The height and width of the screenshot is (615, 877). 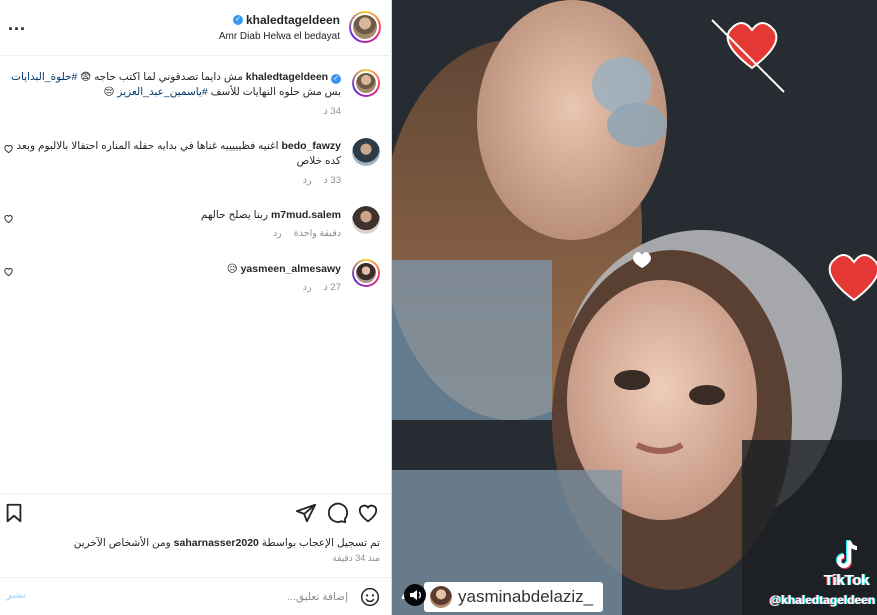 What do you see at coordinates (44, 77) in the screenshot?
I see `hashtag-link: #حلوة_البدايات` at bounding box center [44, 77].